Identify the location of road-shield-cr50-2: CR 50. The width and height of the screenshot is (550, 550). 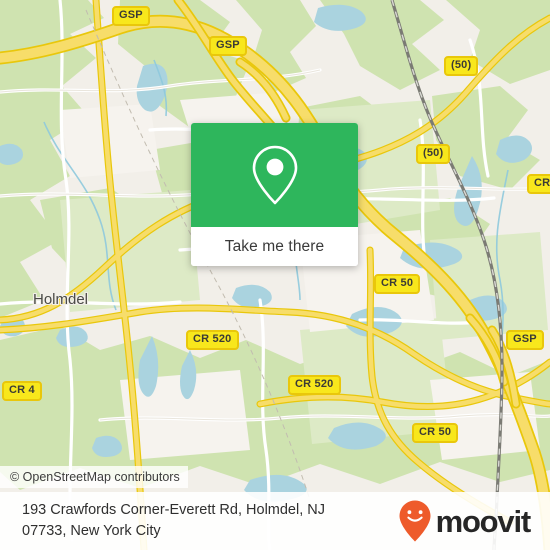
(435, 433).